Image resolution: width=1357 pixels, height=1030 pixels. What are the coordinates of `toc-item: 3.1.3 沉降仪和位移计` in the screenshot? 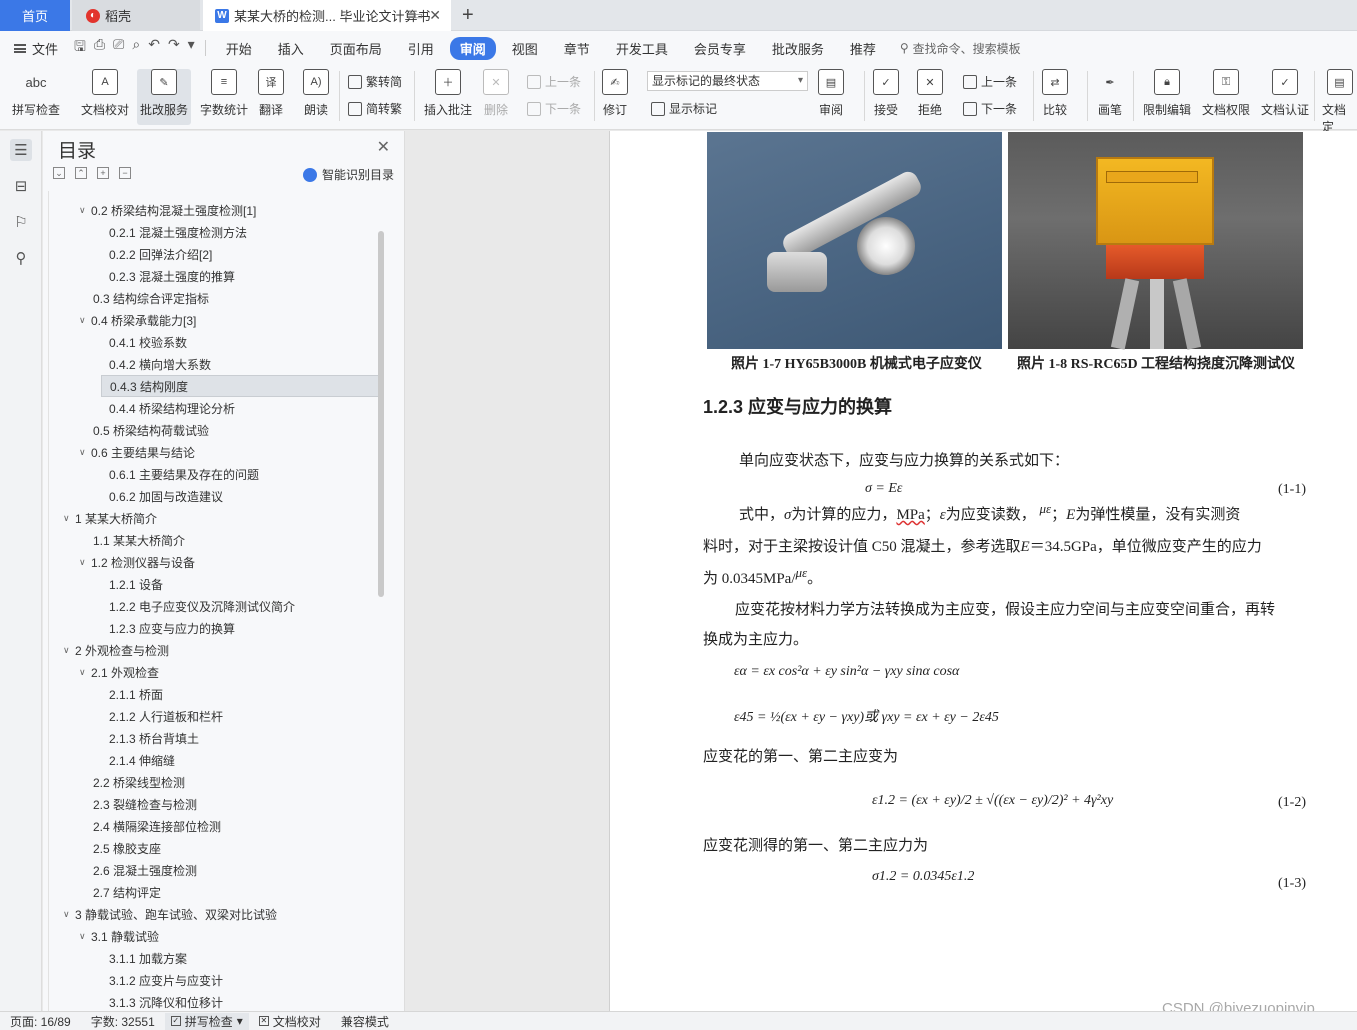 It's located at (215, 1001).